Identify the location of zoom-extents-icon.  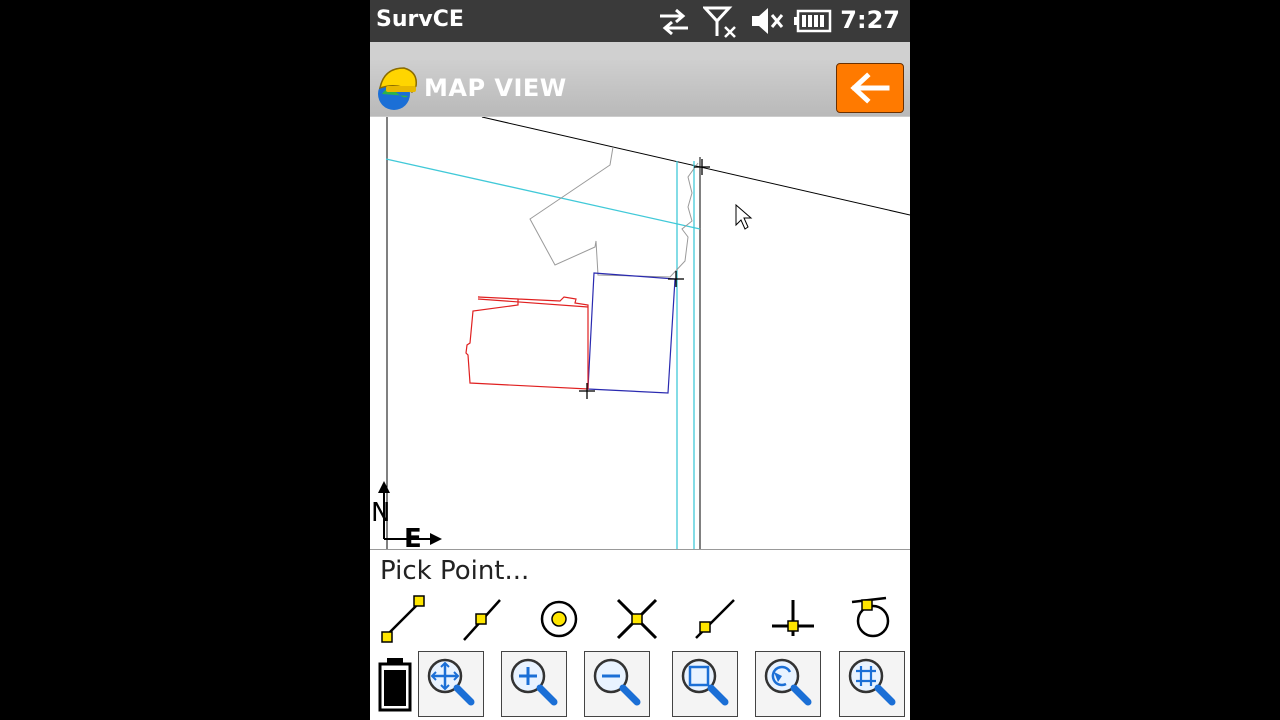
(872, 682).